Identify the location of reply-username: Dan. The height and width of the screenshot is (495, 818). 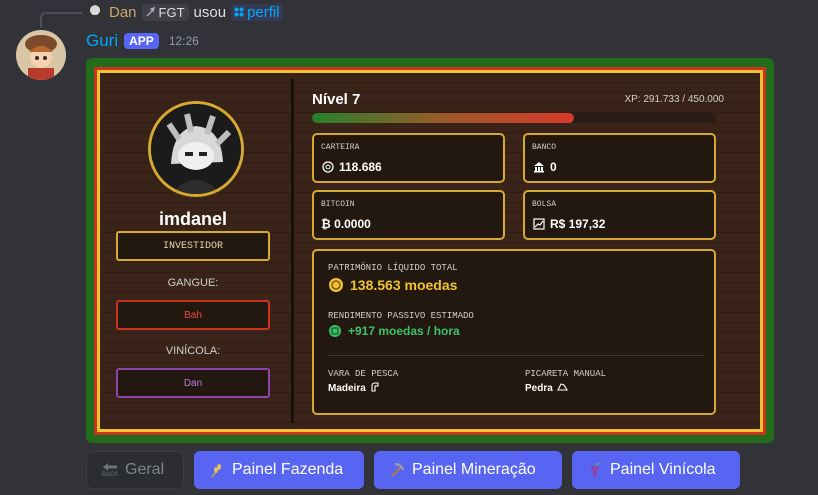
(123, 12).